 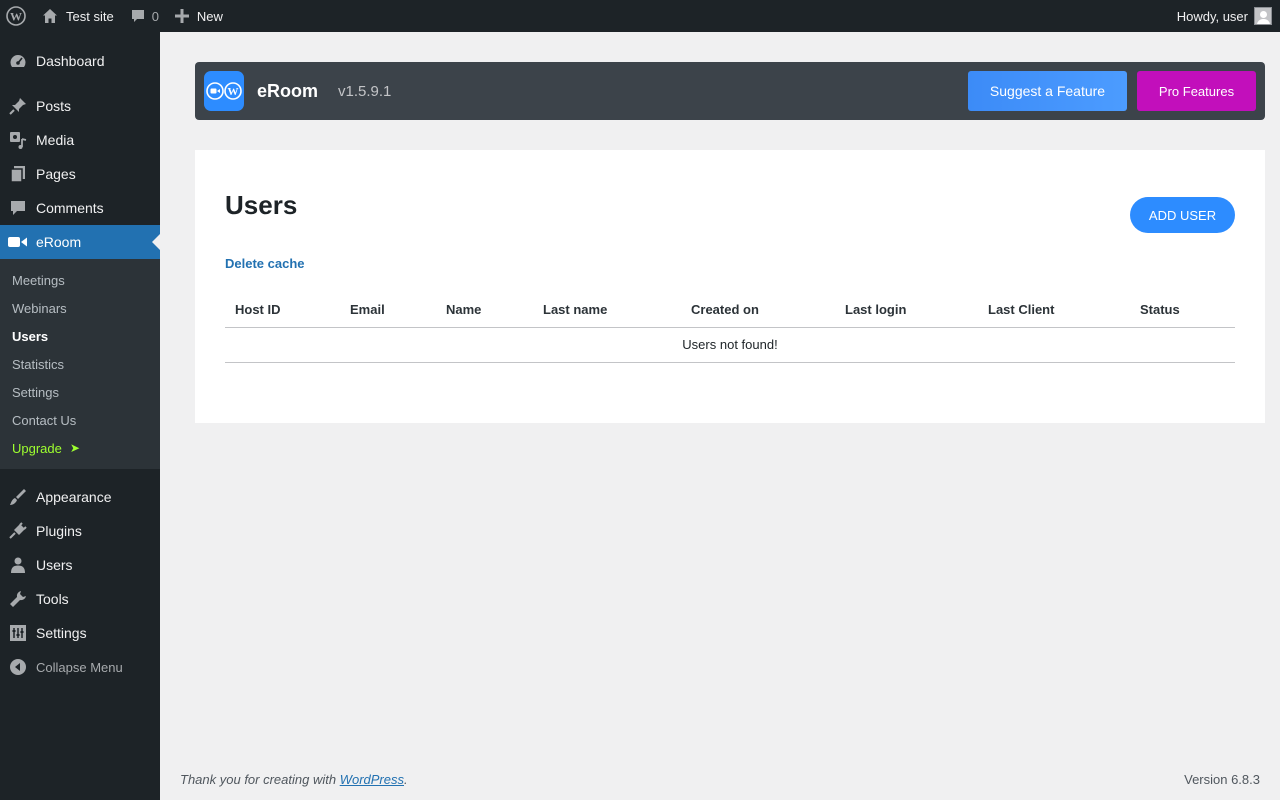 What do you see at coordinates (388, 310) in the screenshot?
I see `column-header: Email` at bounding box center [388, 310].